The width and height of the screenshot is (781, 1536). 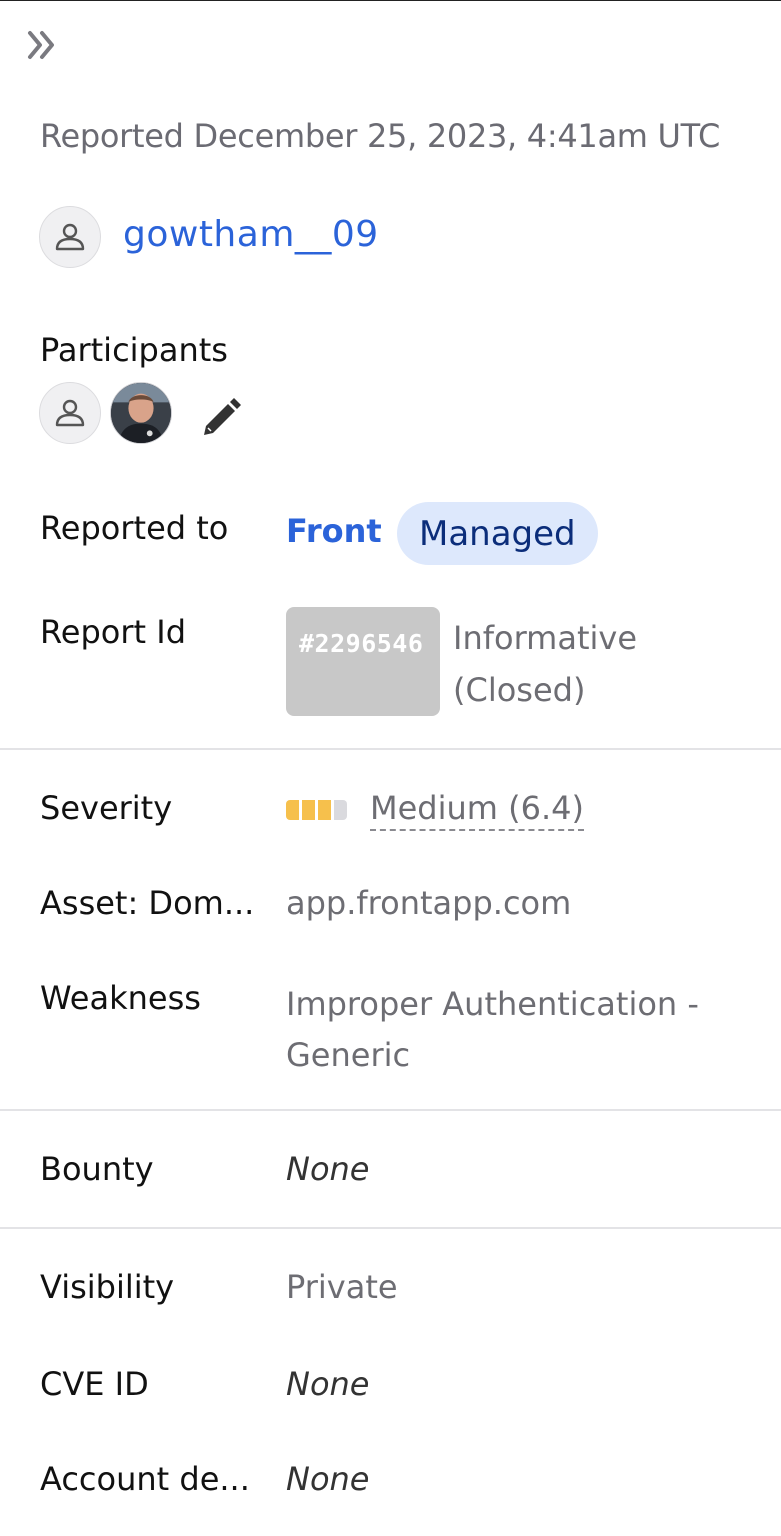 What do you see at coordinates (497, 533) in the screenshot?
I see `managed-badge: Managed` at bounding box center [497, 533].